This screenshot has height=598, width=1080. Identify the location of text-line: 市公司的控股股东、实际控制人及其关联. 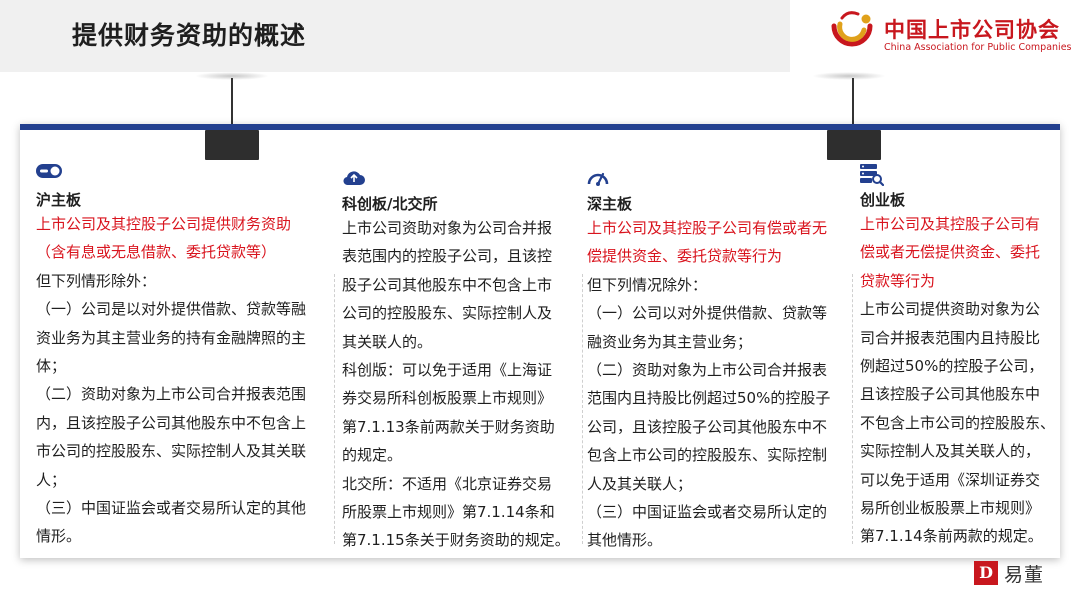
(171, 451).